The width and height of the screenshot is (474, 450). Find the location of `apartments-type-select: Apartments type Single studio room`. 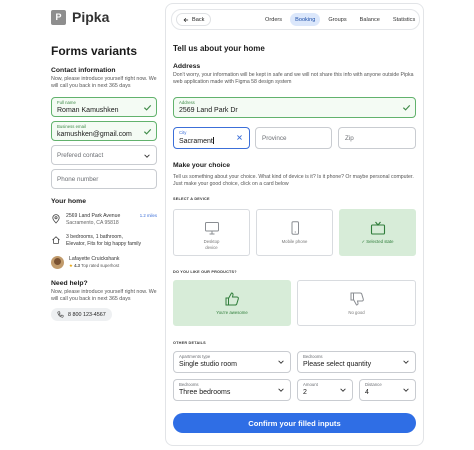

apartments-type-select: Apartments type Single studio room is located at coordinates (232, 362).